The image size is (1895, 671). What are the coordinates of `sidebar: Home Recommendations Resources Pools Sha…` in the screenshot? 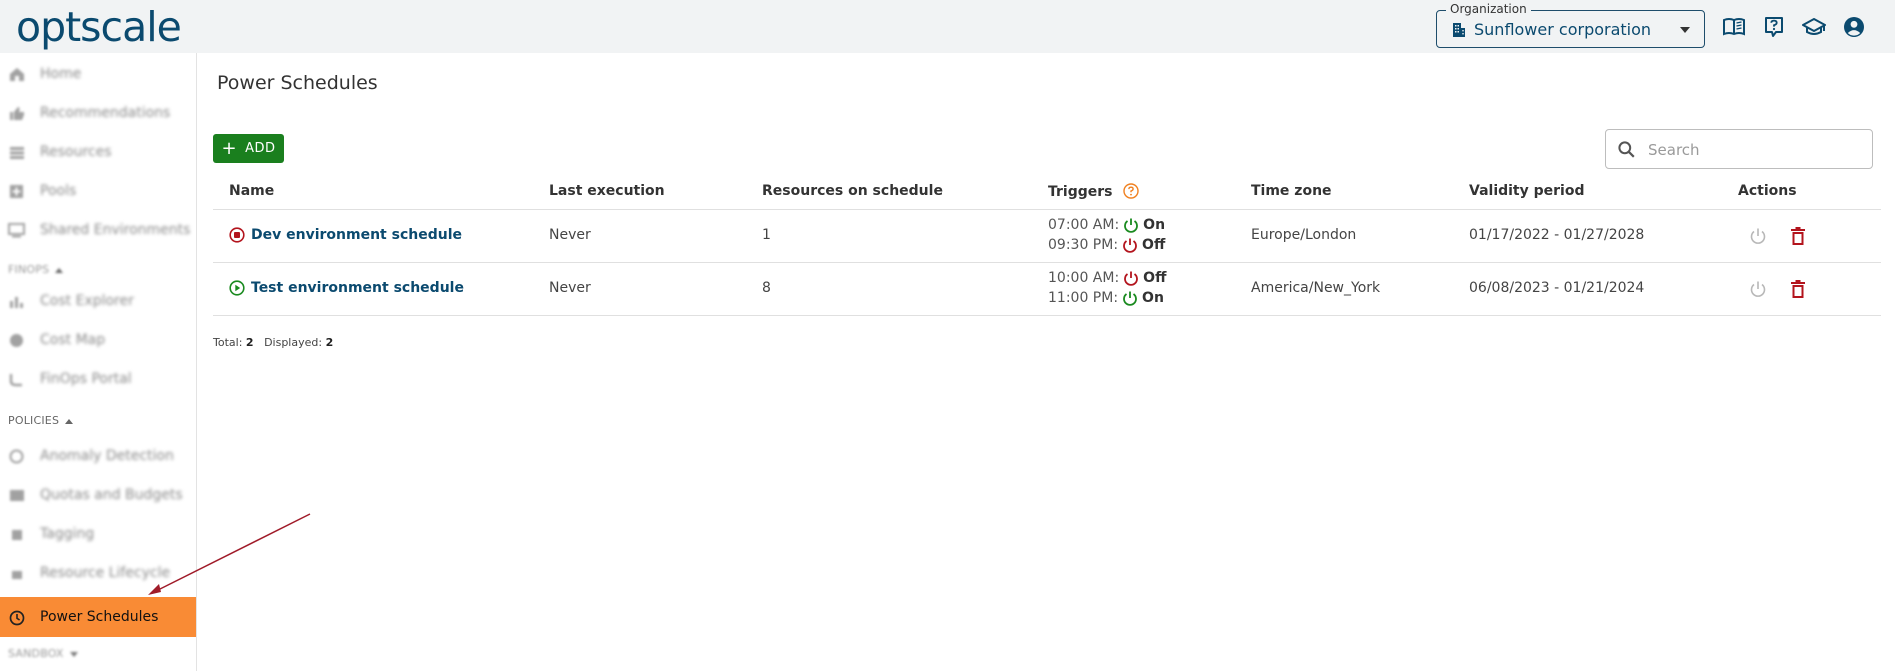 It's located at (98, 362).